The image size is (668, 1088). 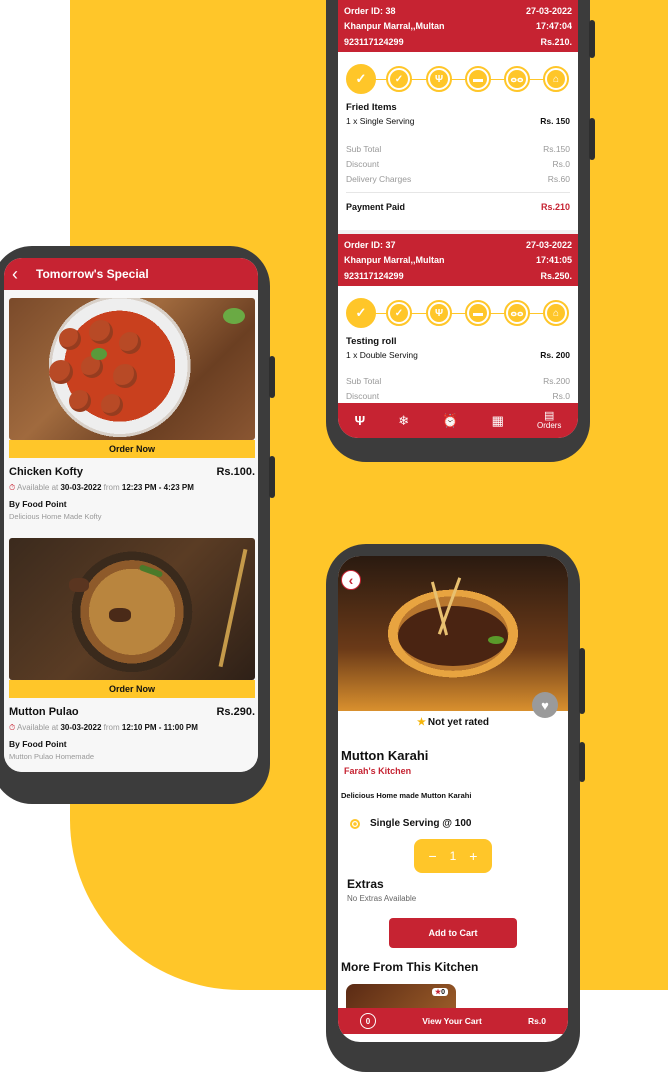 I want to click on item-price: Rs. 150, so click(x=555, y=121).